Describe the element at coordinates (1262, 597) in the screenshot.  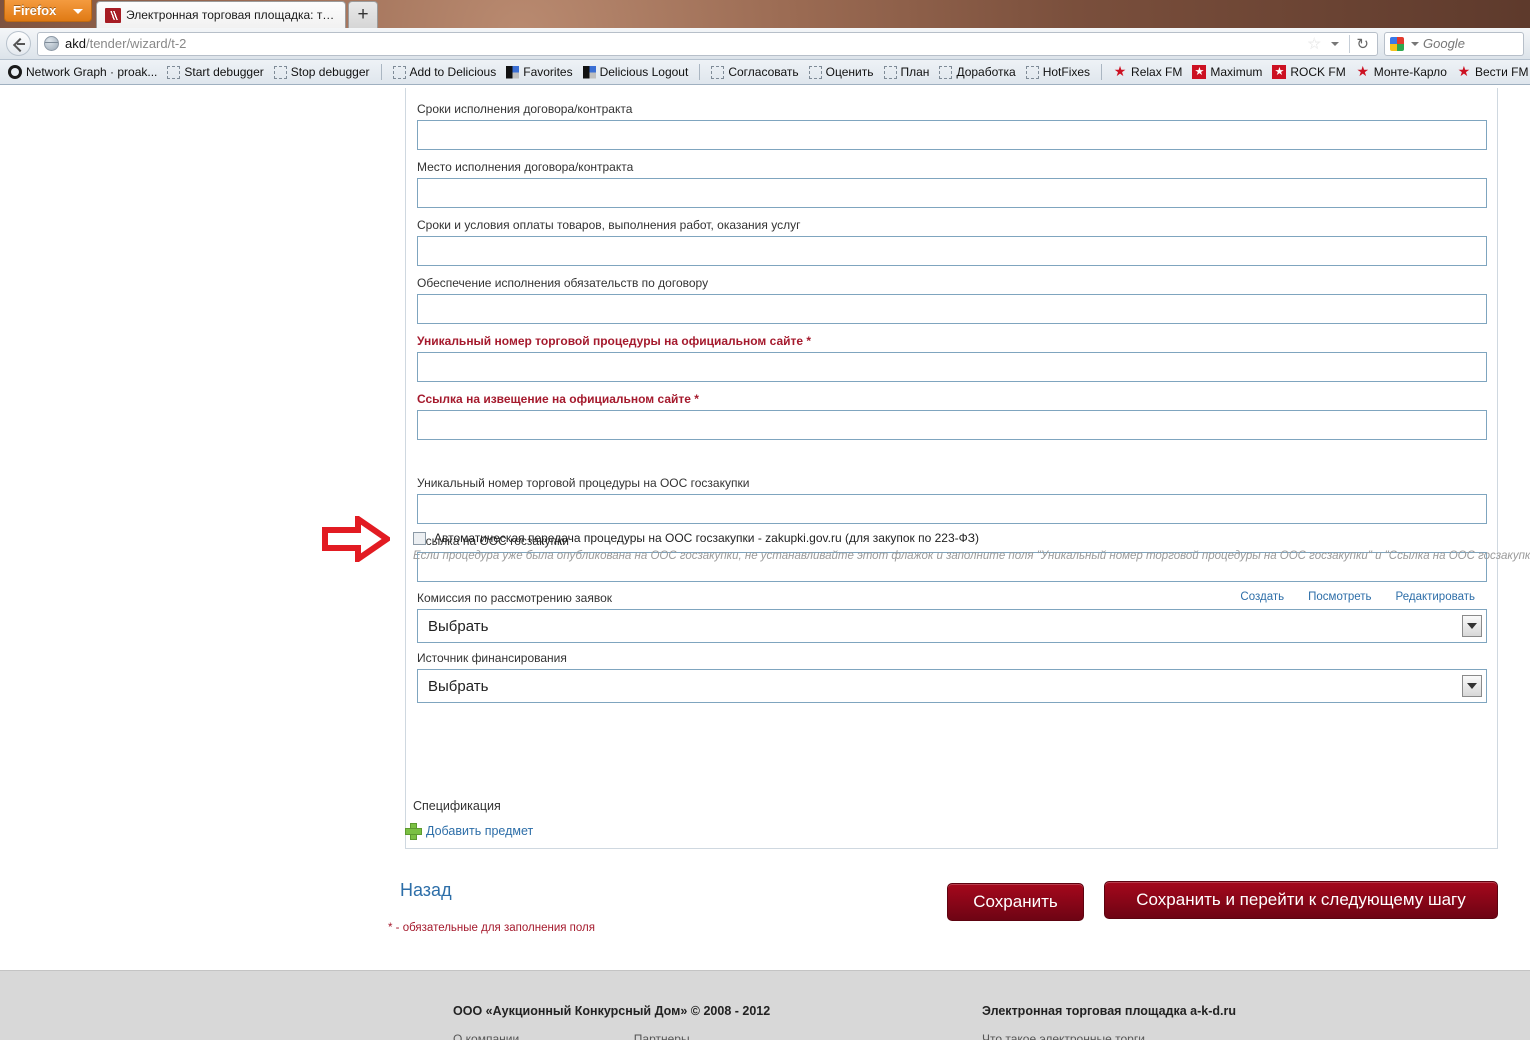
I see `commission-create-link: Создать` at that location.